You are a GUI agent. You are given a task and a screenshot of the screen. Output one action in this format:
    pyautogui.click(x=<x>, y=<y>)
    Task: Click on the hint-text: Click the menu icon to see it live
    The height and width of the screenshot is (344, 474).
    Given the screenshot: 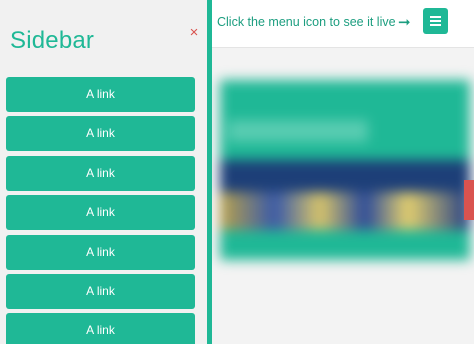 What is the action you would take?
    pyautogui.click(x=306, y=22)
    